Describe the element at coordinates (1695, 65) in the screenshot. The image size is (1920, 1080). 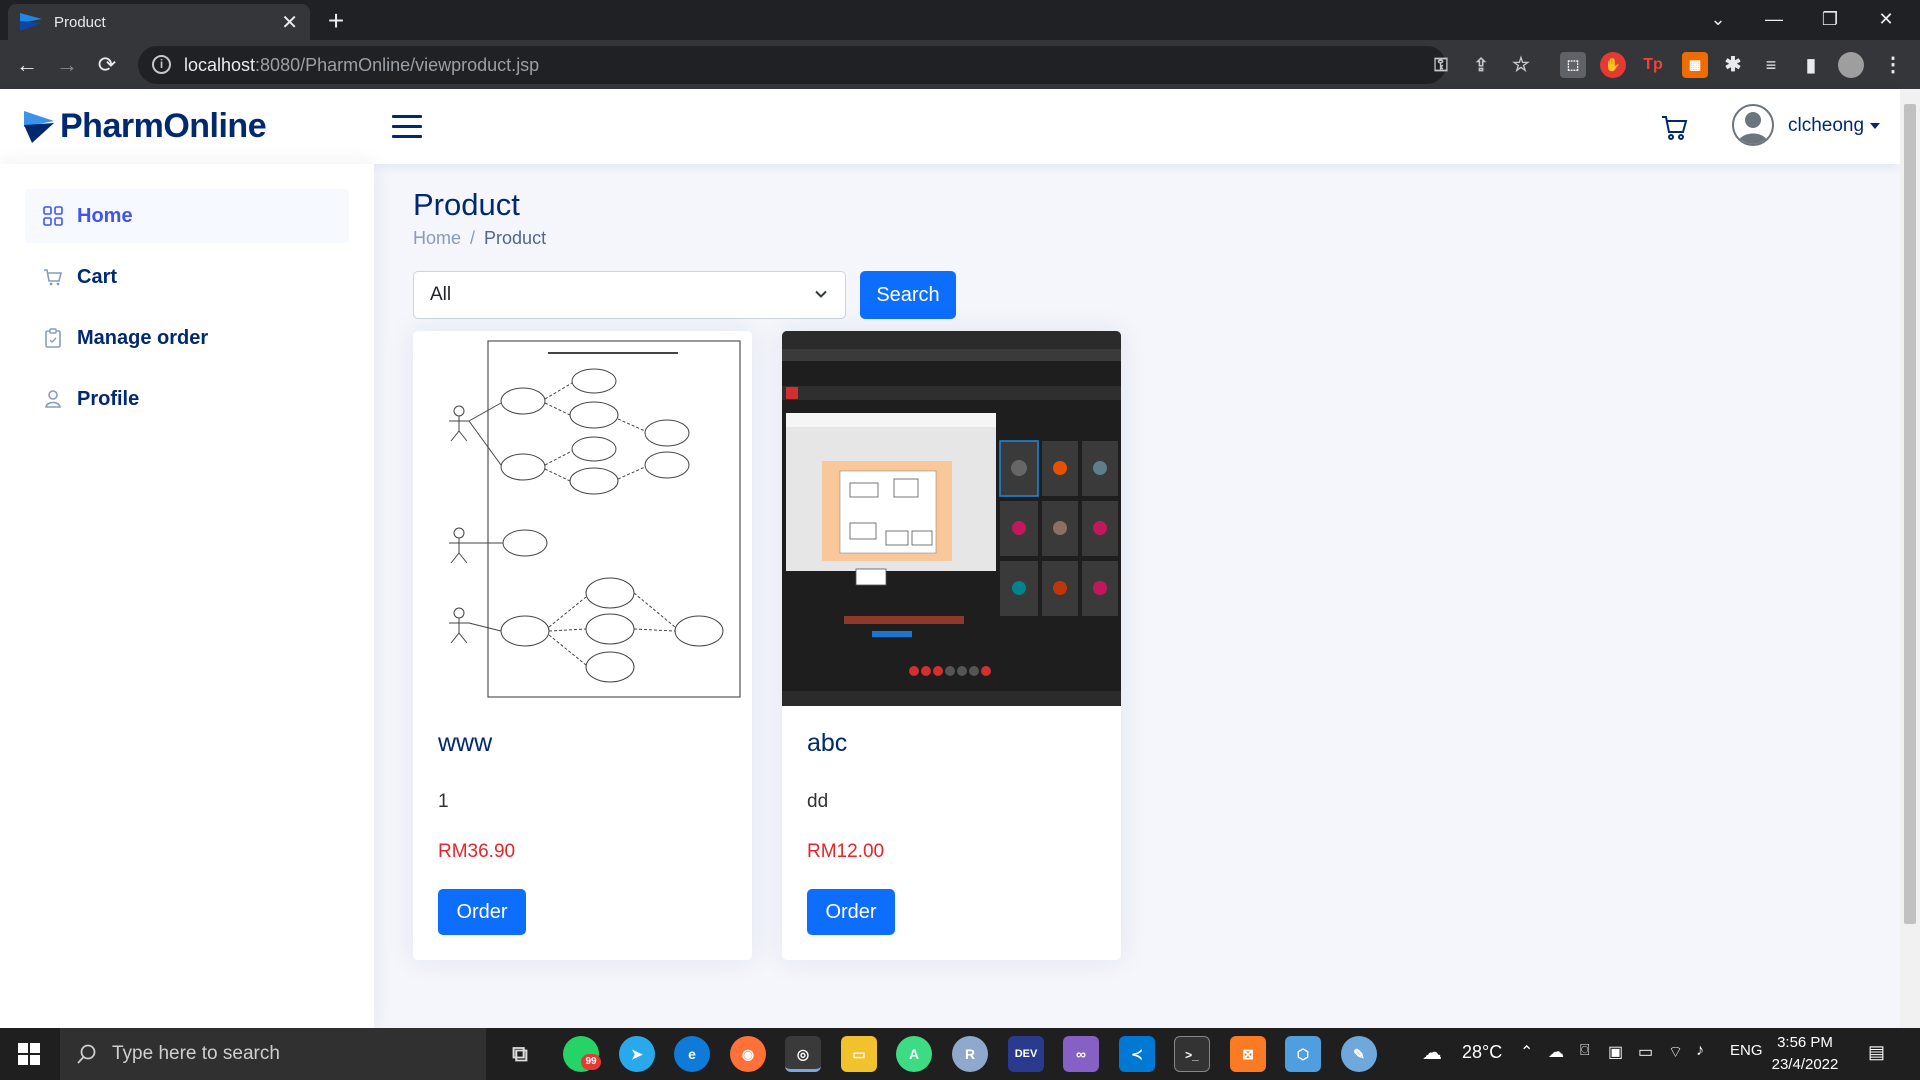
I see `off-extension-icon: ▦` at that location.